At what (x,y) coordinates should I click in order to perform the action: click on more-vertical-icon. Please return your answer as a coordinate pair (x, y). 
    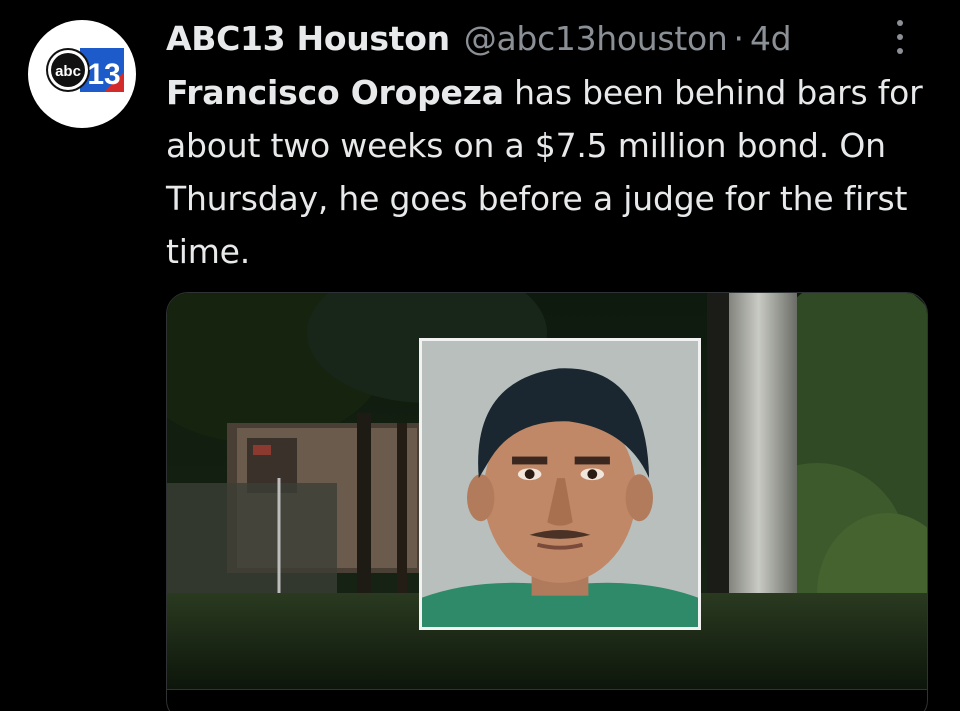
    Looking at the image, I should click on (900, 37).